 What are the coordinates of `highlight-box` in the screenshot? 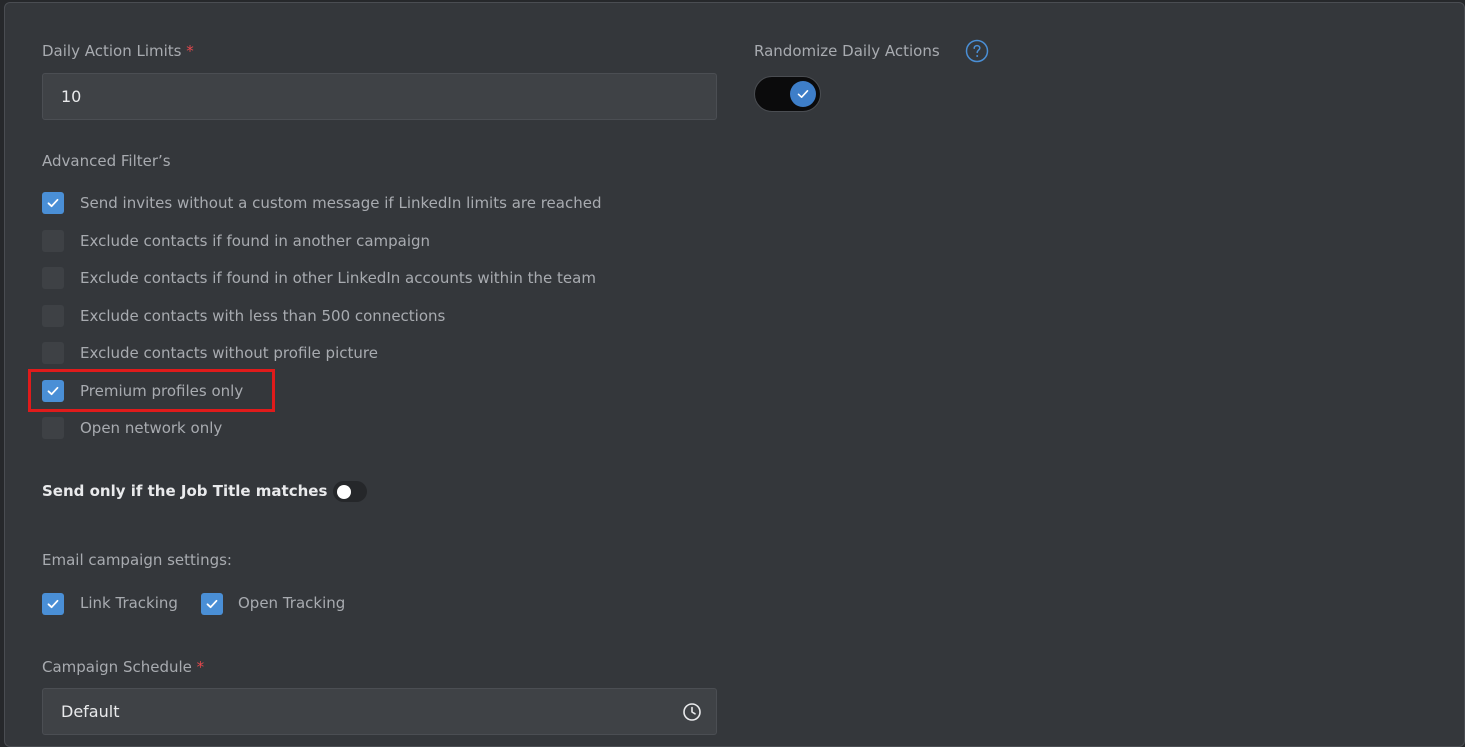 It's located at (151, 390).